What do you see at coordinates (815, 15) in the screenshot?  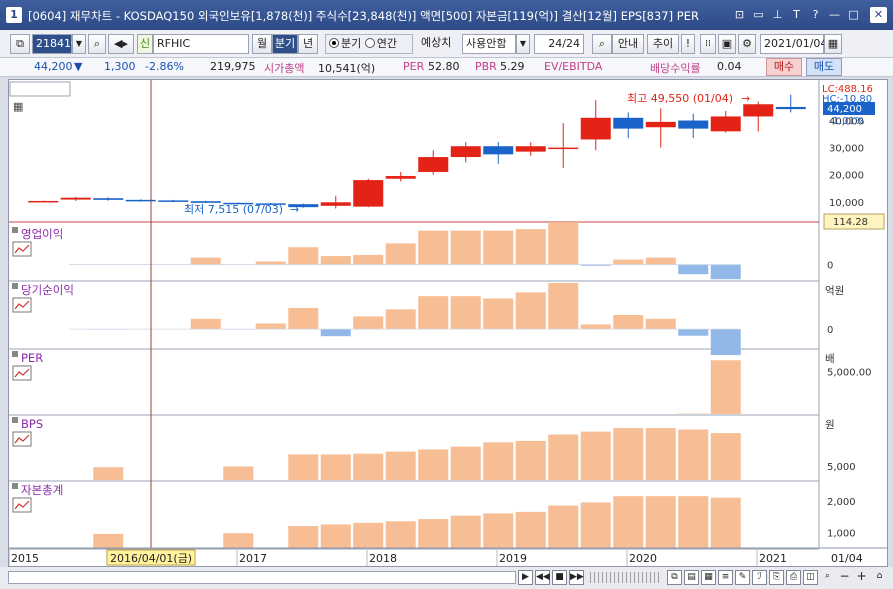 I see `help-icon: ?` at bounding box center [815, 15].